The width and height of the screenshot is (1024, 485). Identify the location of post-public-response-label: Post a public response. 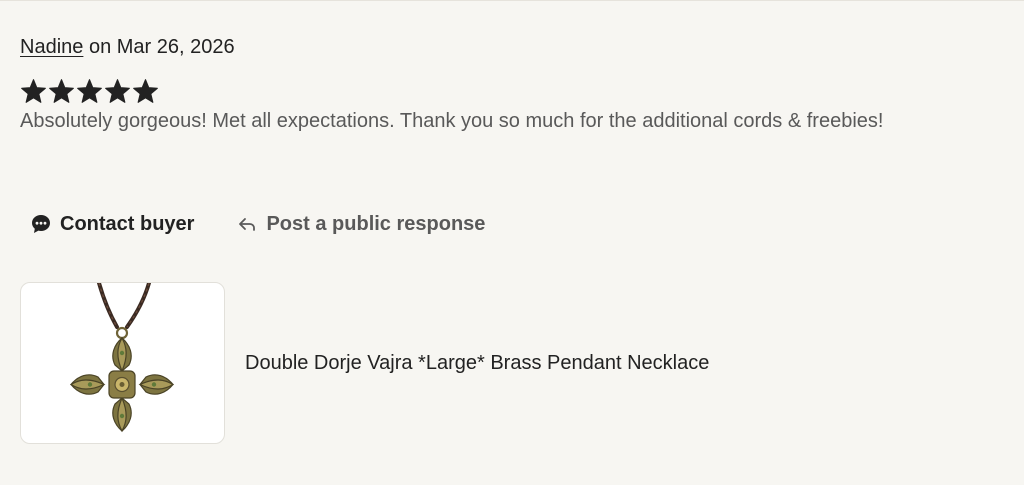
(376, 223).